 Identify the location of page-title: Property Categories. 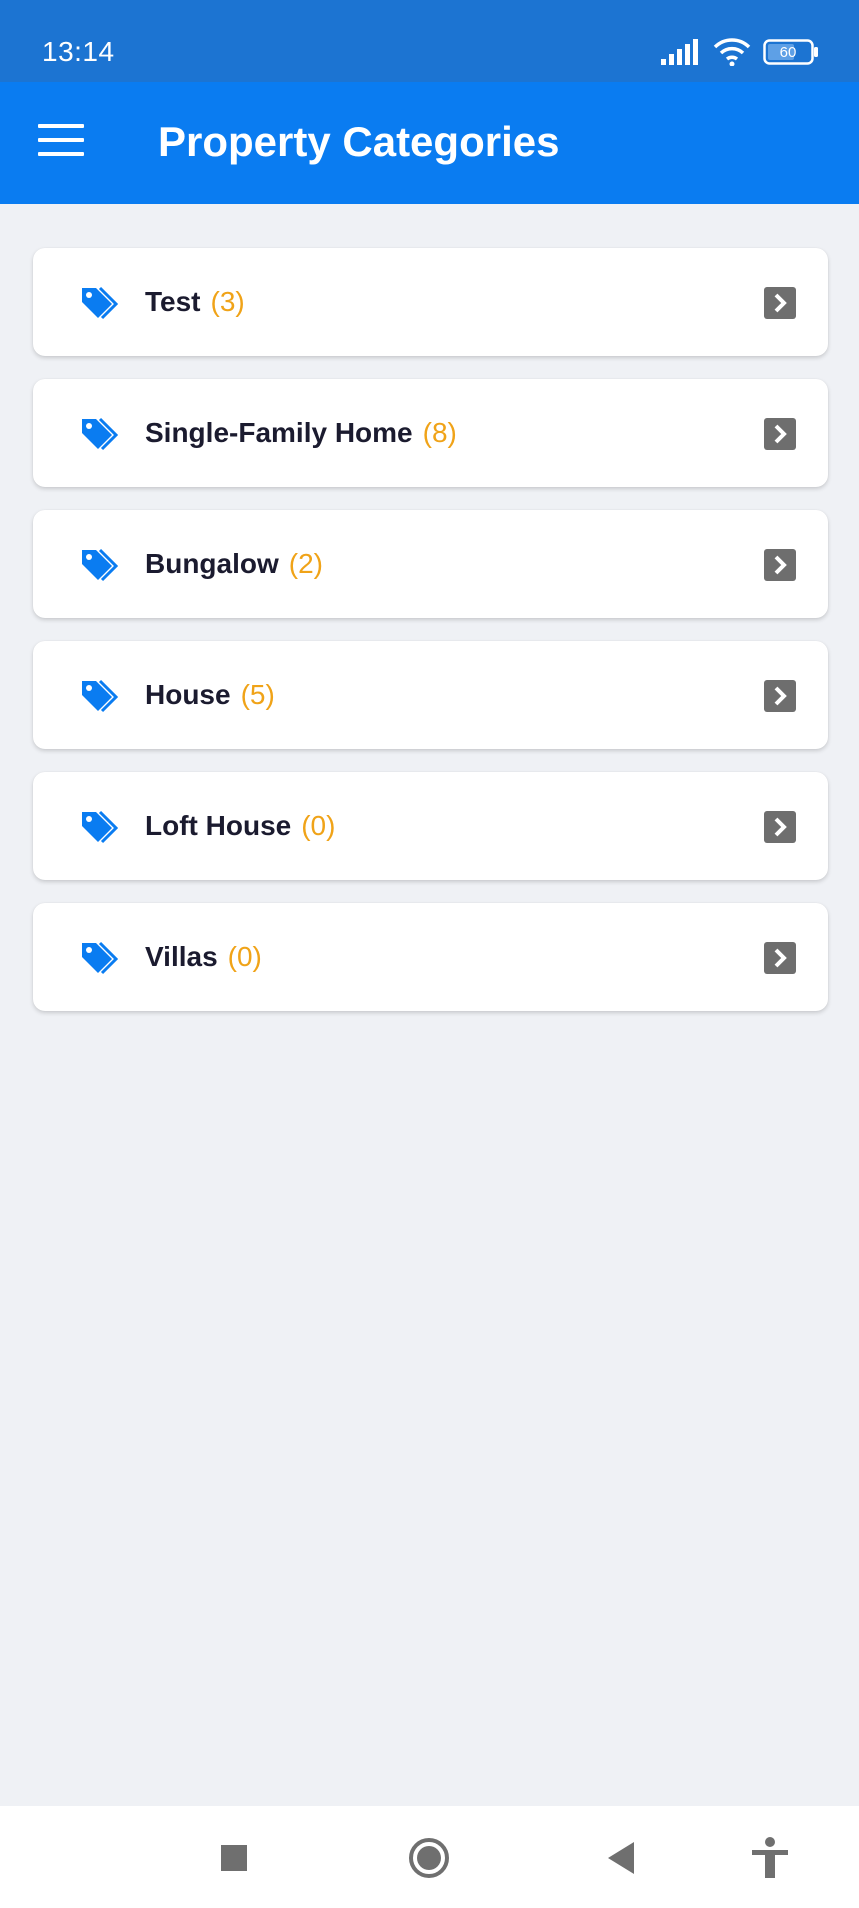
(359, 141).